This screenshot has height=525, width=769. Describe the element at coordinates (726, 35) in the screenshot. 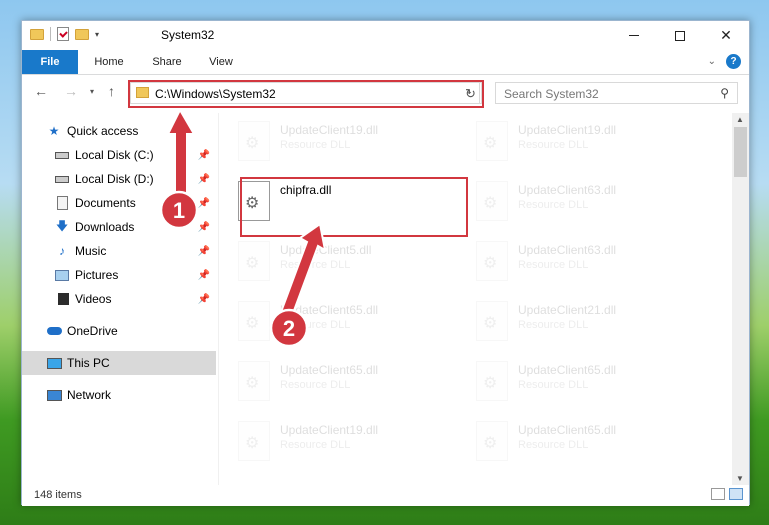

I see `close-button: ✕` at that location.